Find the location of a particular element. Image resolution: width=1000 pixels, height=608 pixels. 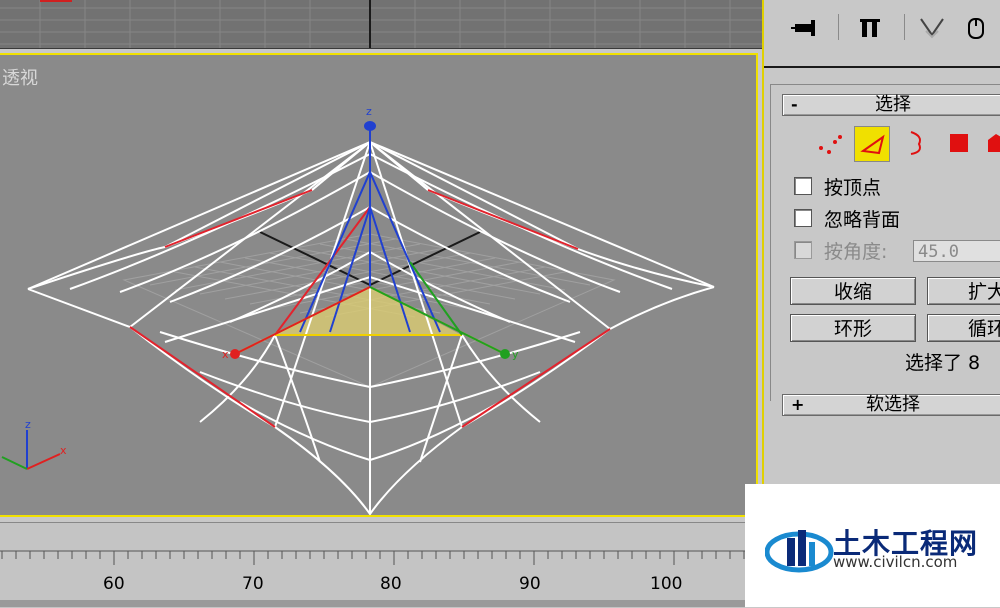

svg-text: y is located at coordinates (515, 354).